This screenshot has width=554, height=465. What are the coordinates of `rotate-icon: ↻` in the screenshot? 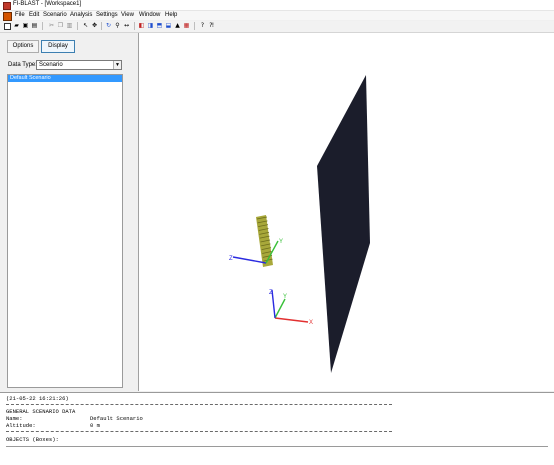 It's located at (108, 25).